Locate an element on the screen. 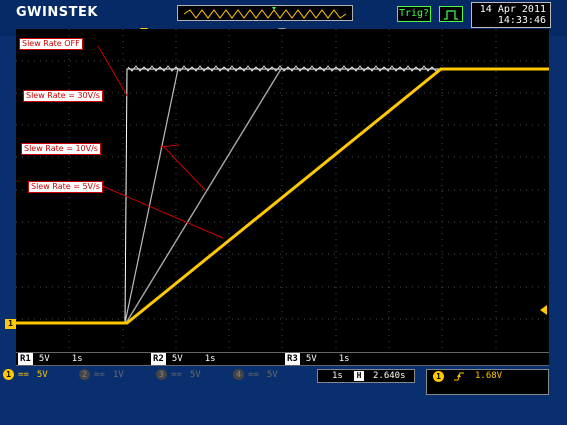 The width and height of the screenshot is (567, 425). annotation-slew-rate-10: Slew Rate = 10V/s is located at coordinates (61, 149).